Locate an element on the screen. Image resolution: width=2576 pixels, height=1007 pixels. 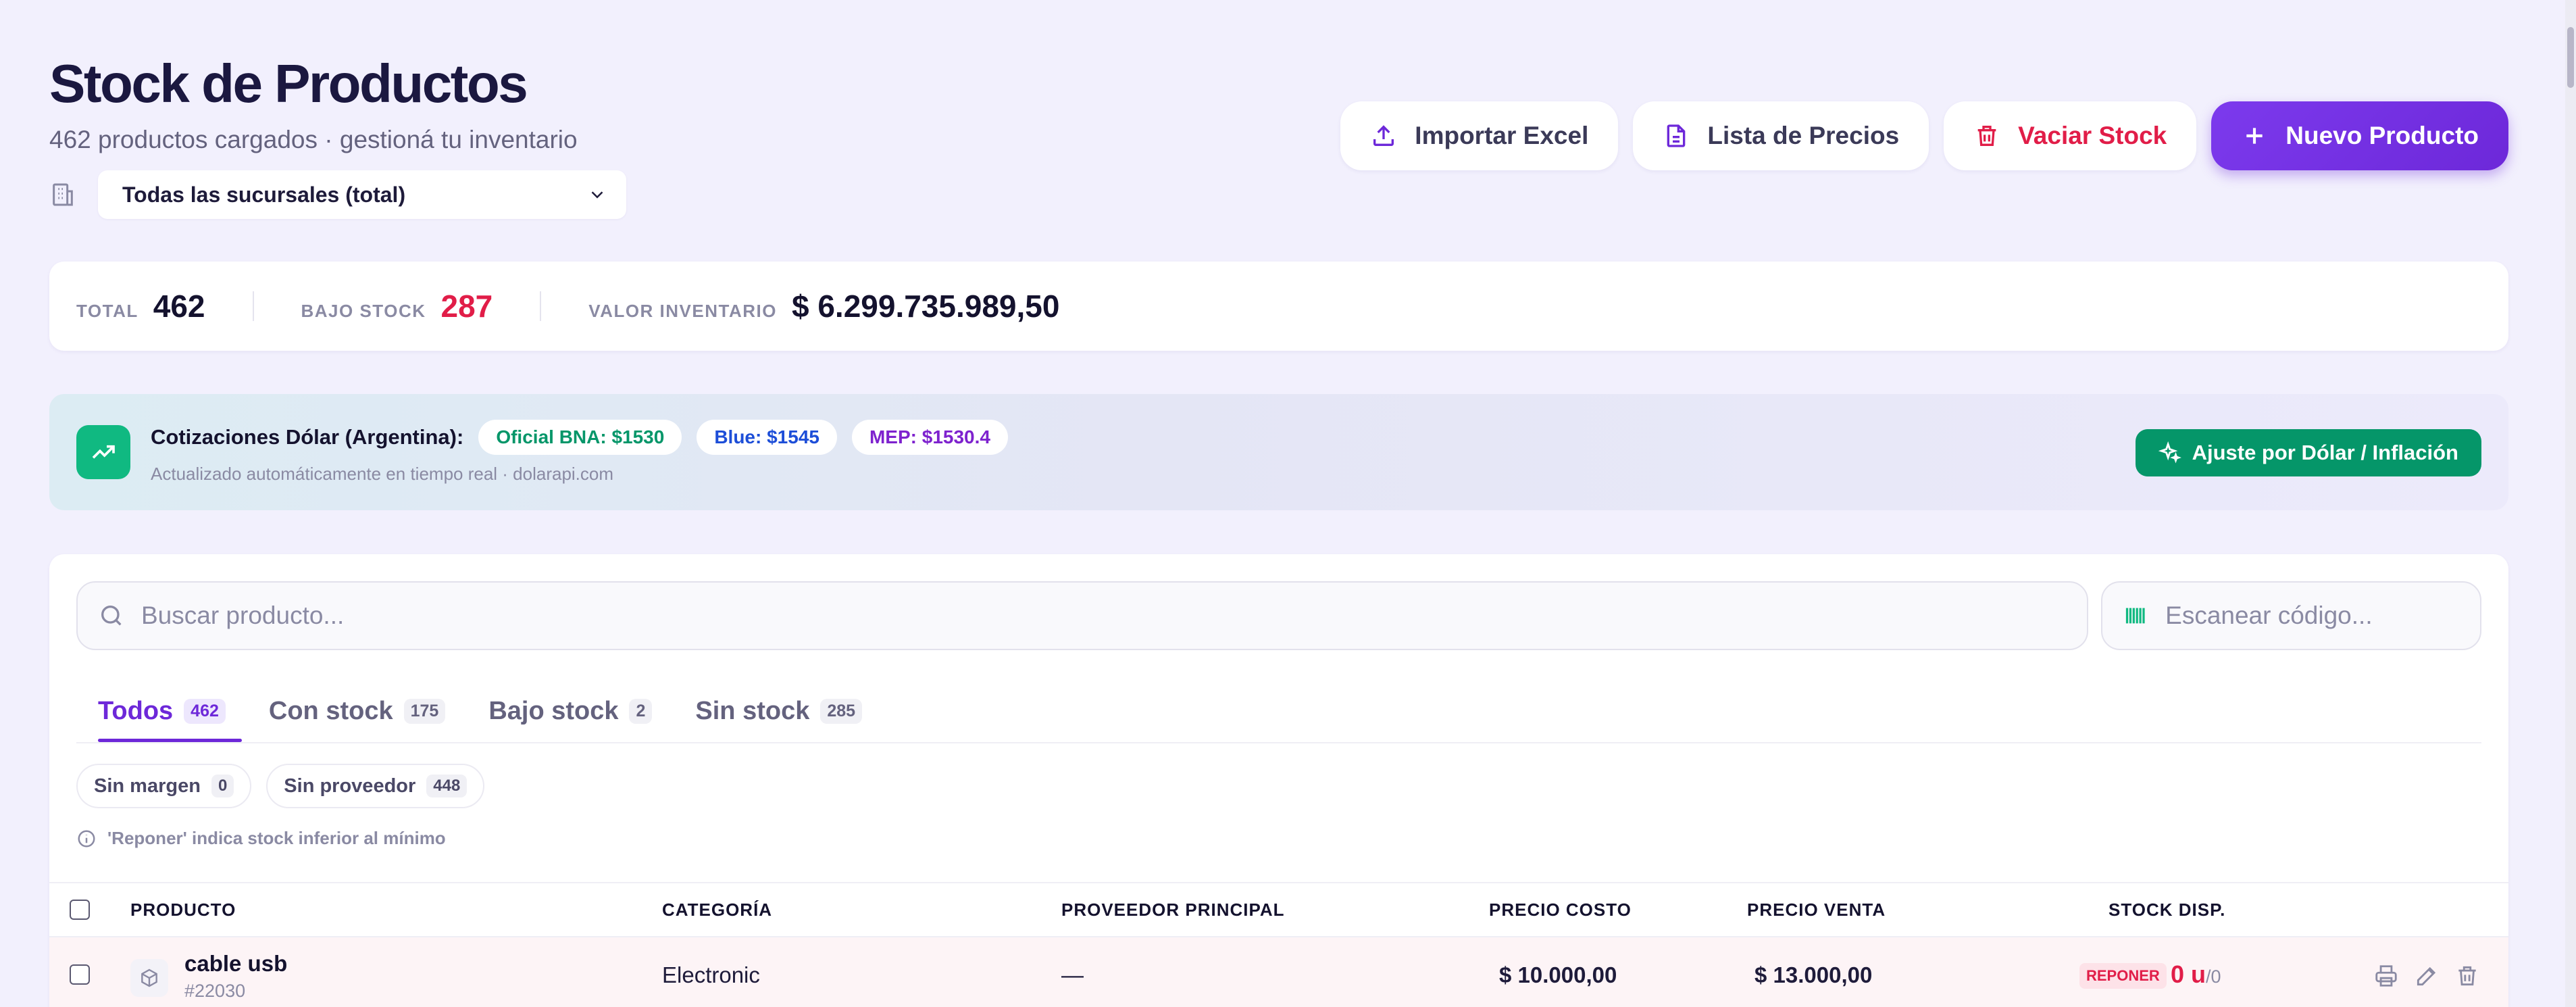
dollar-rates-title: Cotizaciones Dólar (Argentina): is located at coordinates (307, 437).